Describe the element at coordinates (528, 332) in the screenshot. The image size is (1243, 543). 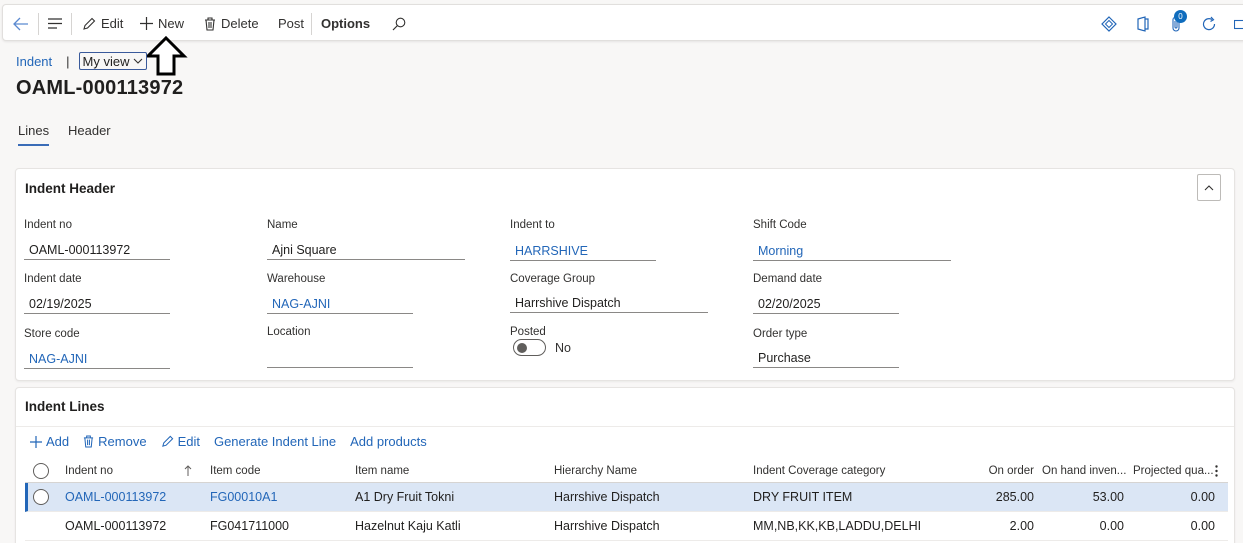
I see `posted-label: Posted` at that location.